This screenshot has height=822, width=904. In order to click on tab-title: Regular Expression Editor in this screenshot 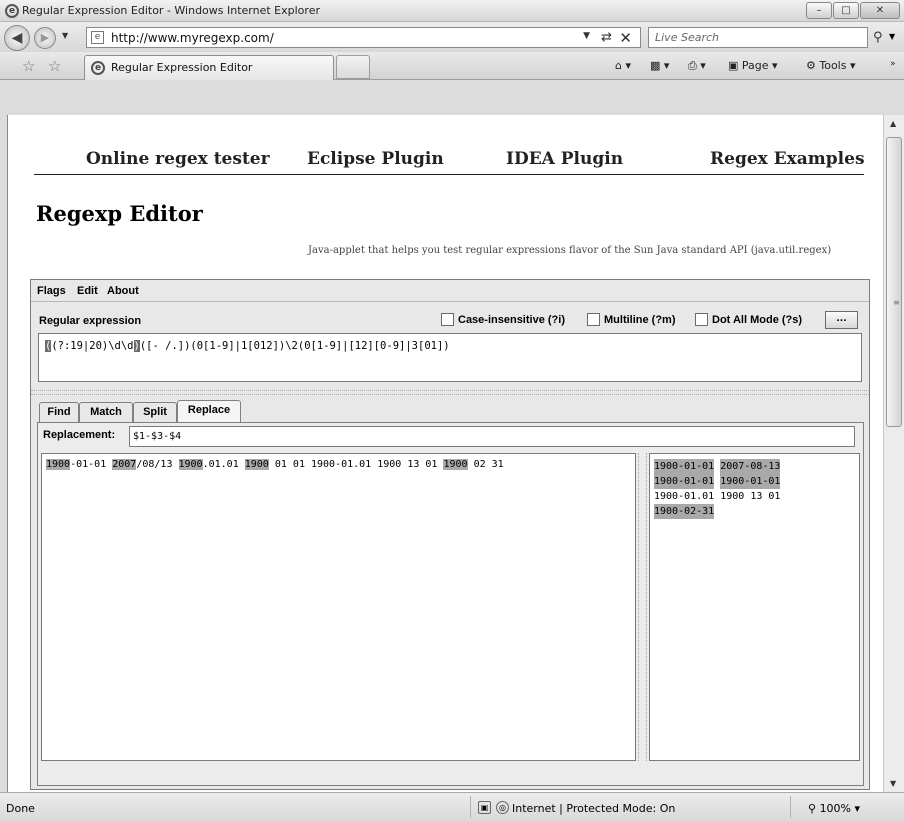, I will do `click(182, 67)`.